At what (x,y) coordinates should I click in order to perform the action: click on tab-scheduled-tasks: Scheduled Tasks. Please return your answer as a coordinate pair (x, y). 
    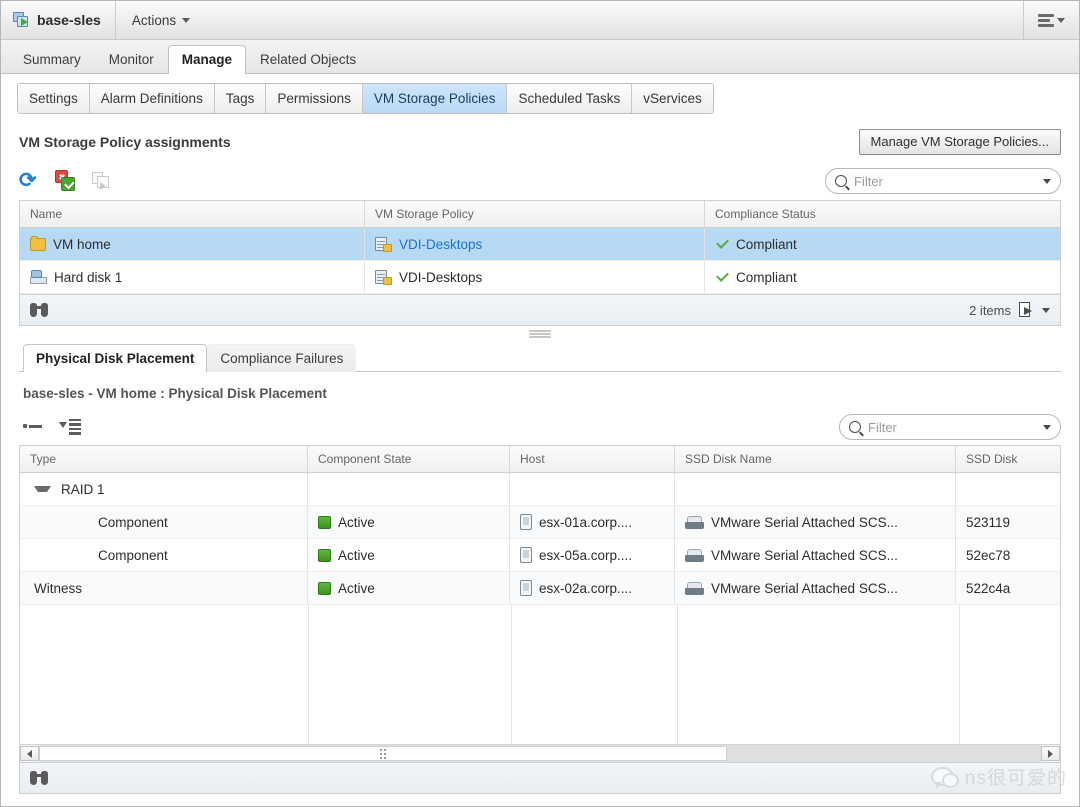
    Looking at the image, I should click on (570, 98).